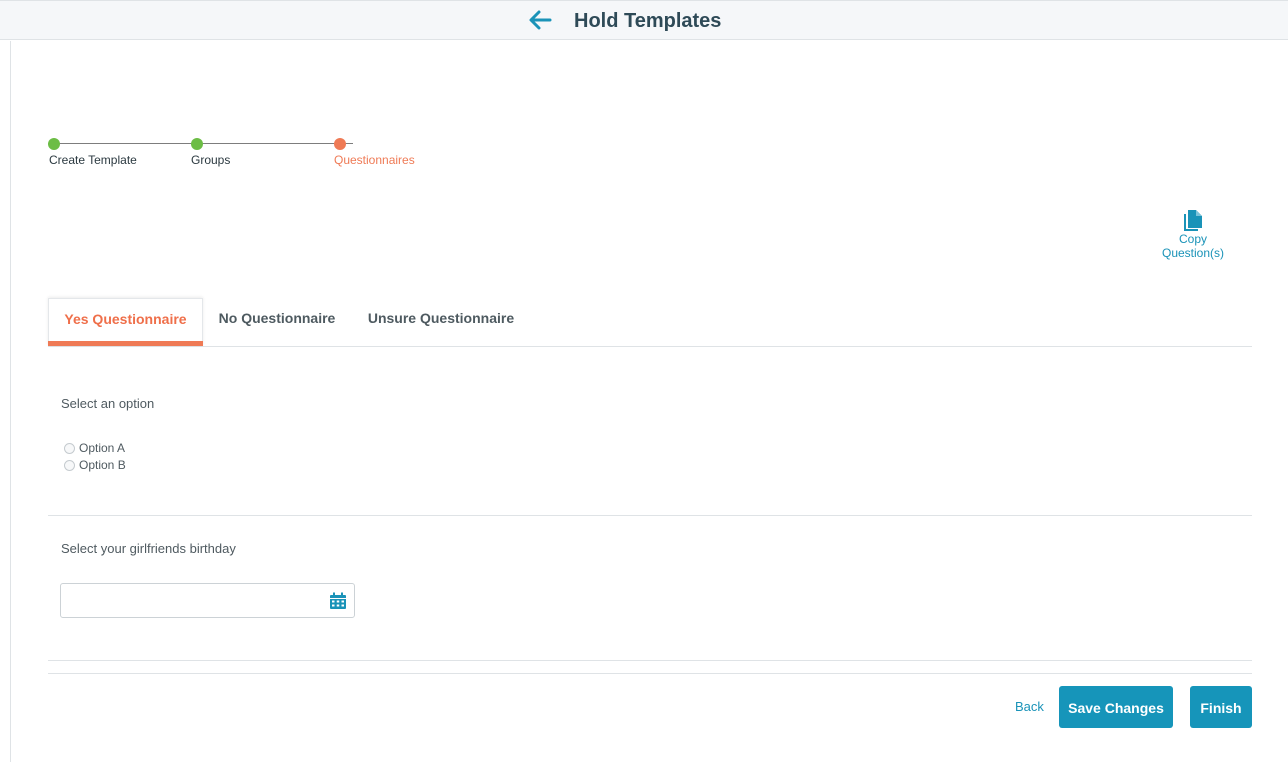  What do you see at coordinates (1193, 220) in the screenshot?
I see `copy-document-icon` at bounding box center [1193, 220].